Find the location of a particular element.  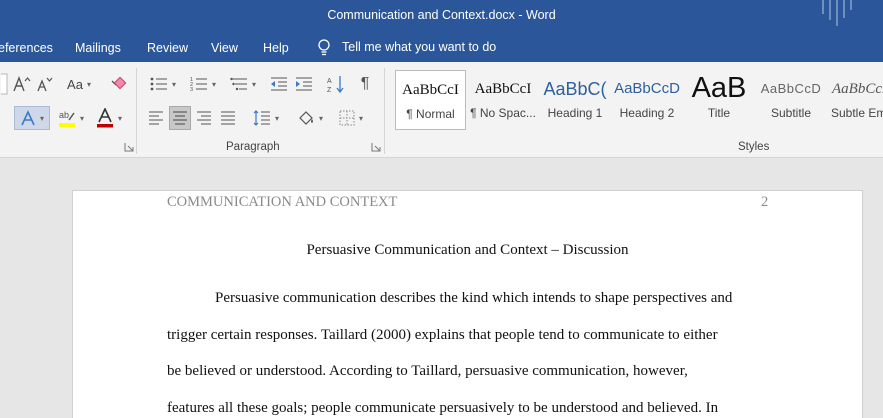

styles-group-label: Styles is located at coordinates (754, 147).